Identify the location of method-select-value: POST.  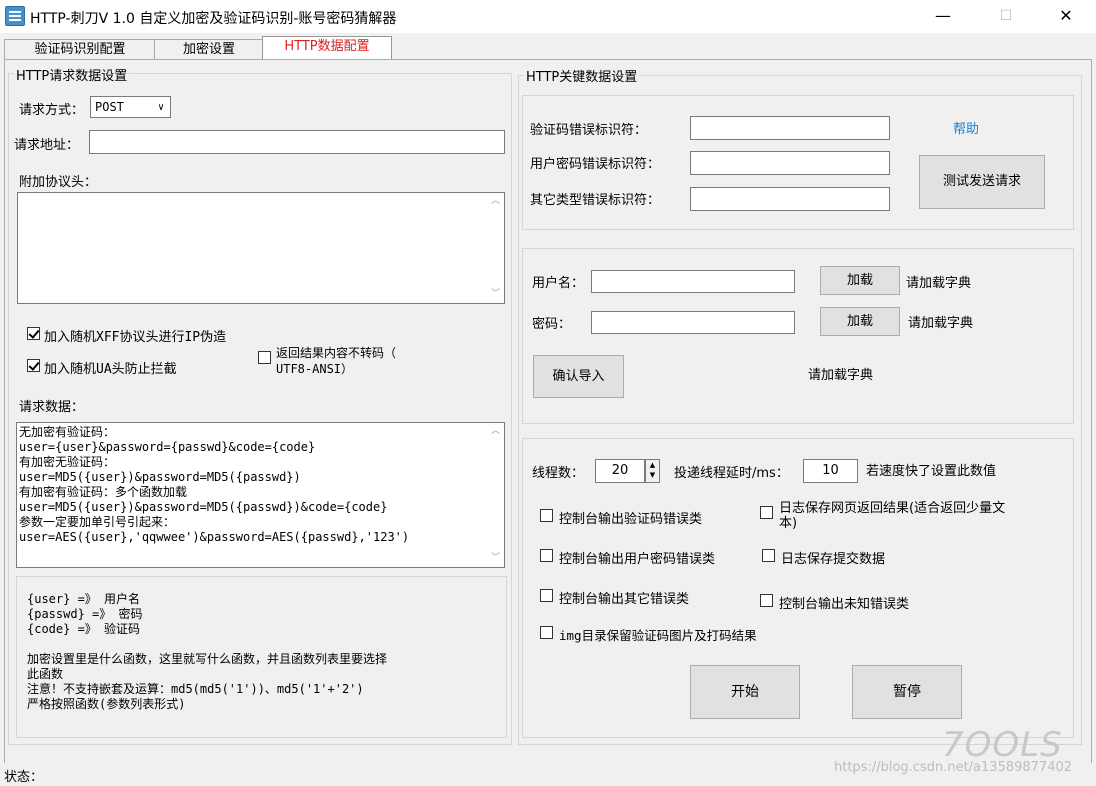
(109, 107).